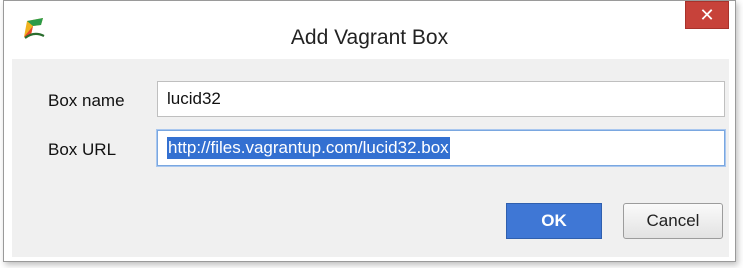 The width and height of the screenshot is (743, 268). Describe the element at coordinates (308, 148) in the screenshot. I see `box-url-value: http://files.vagrantup.com/lucid32.box` at that location.